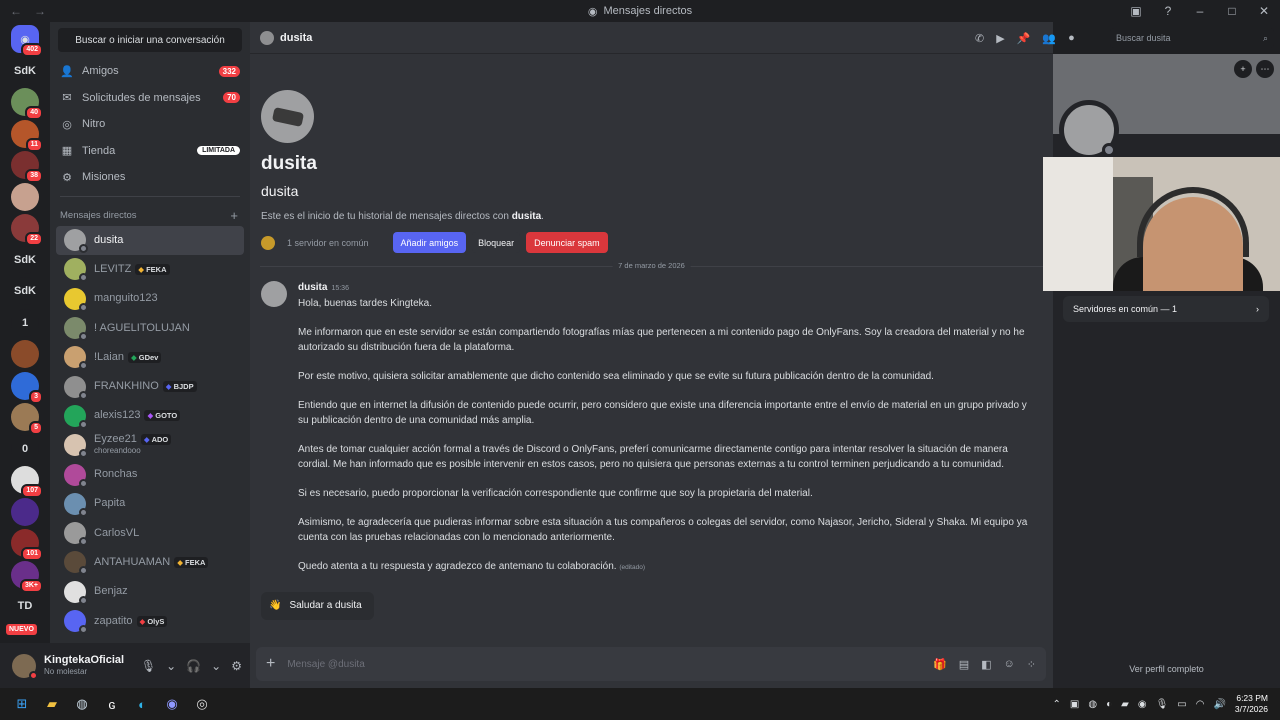 This screenshot has width=1280, height=720. What do you see at coordinates (27, 135) in the screenshot?
I see `server-icon: 11` at bounding box center [27, 135].